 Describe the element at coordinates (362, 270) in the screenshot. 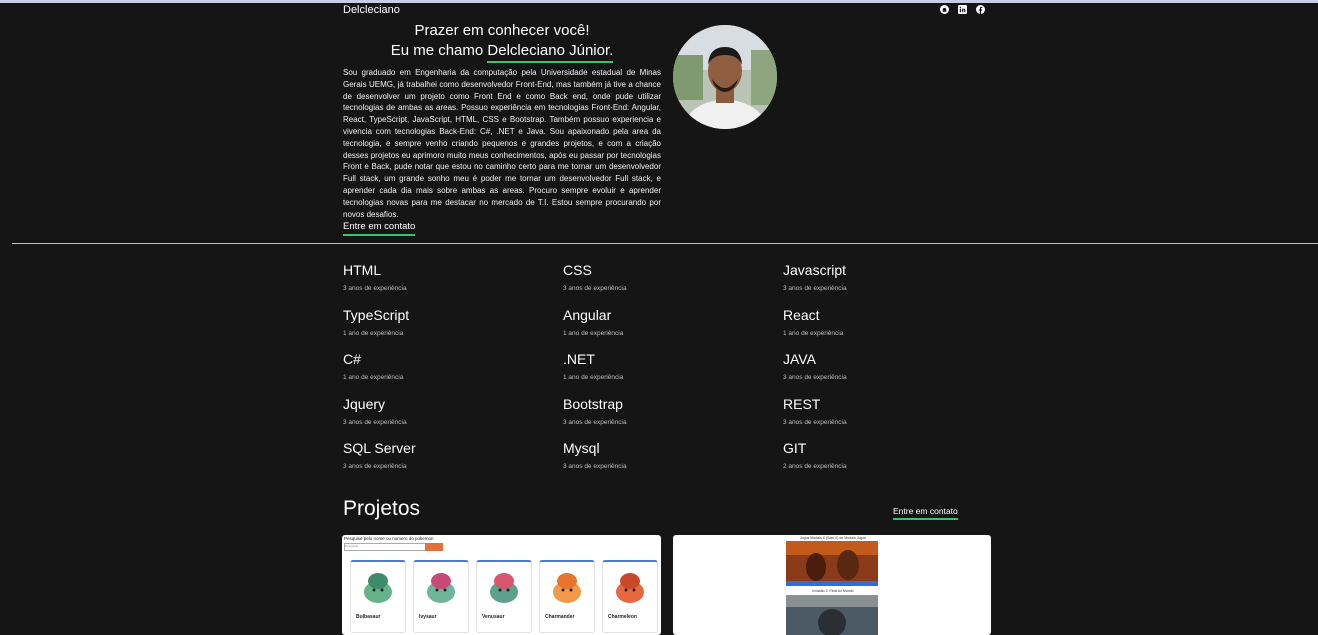

I see `skill-name: HTML` at that location.